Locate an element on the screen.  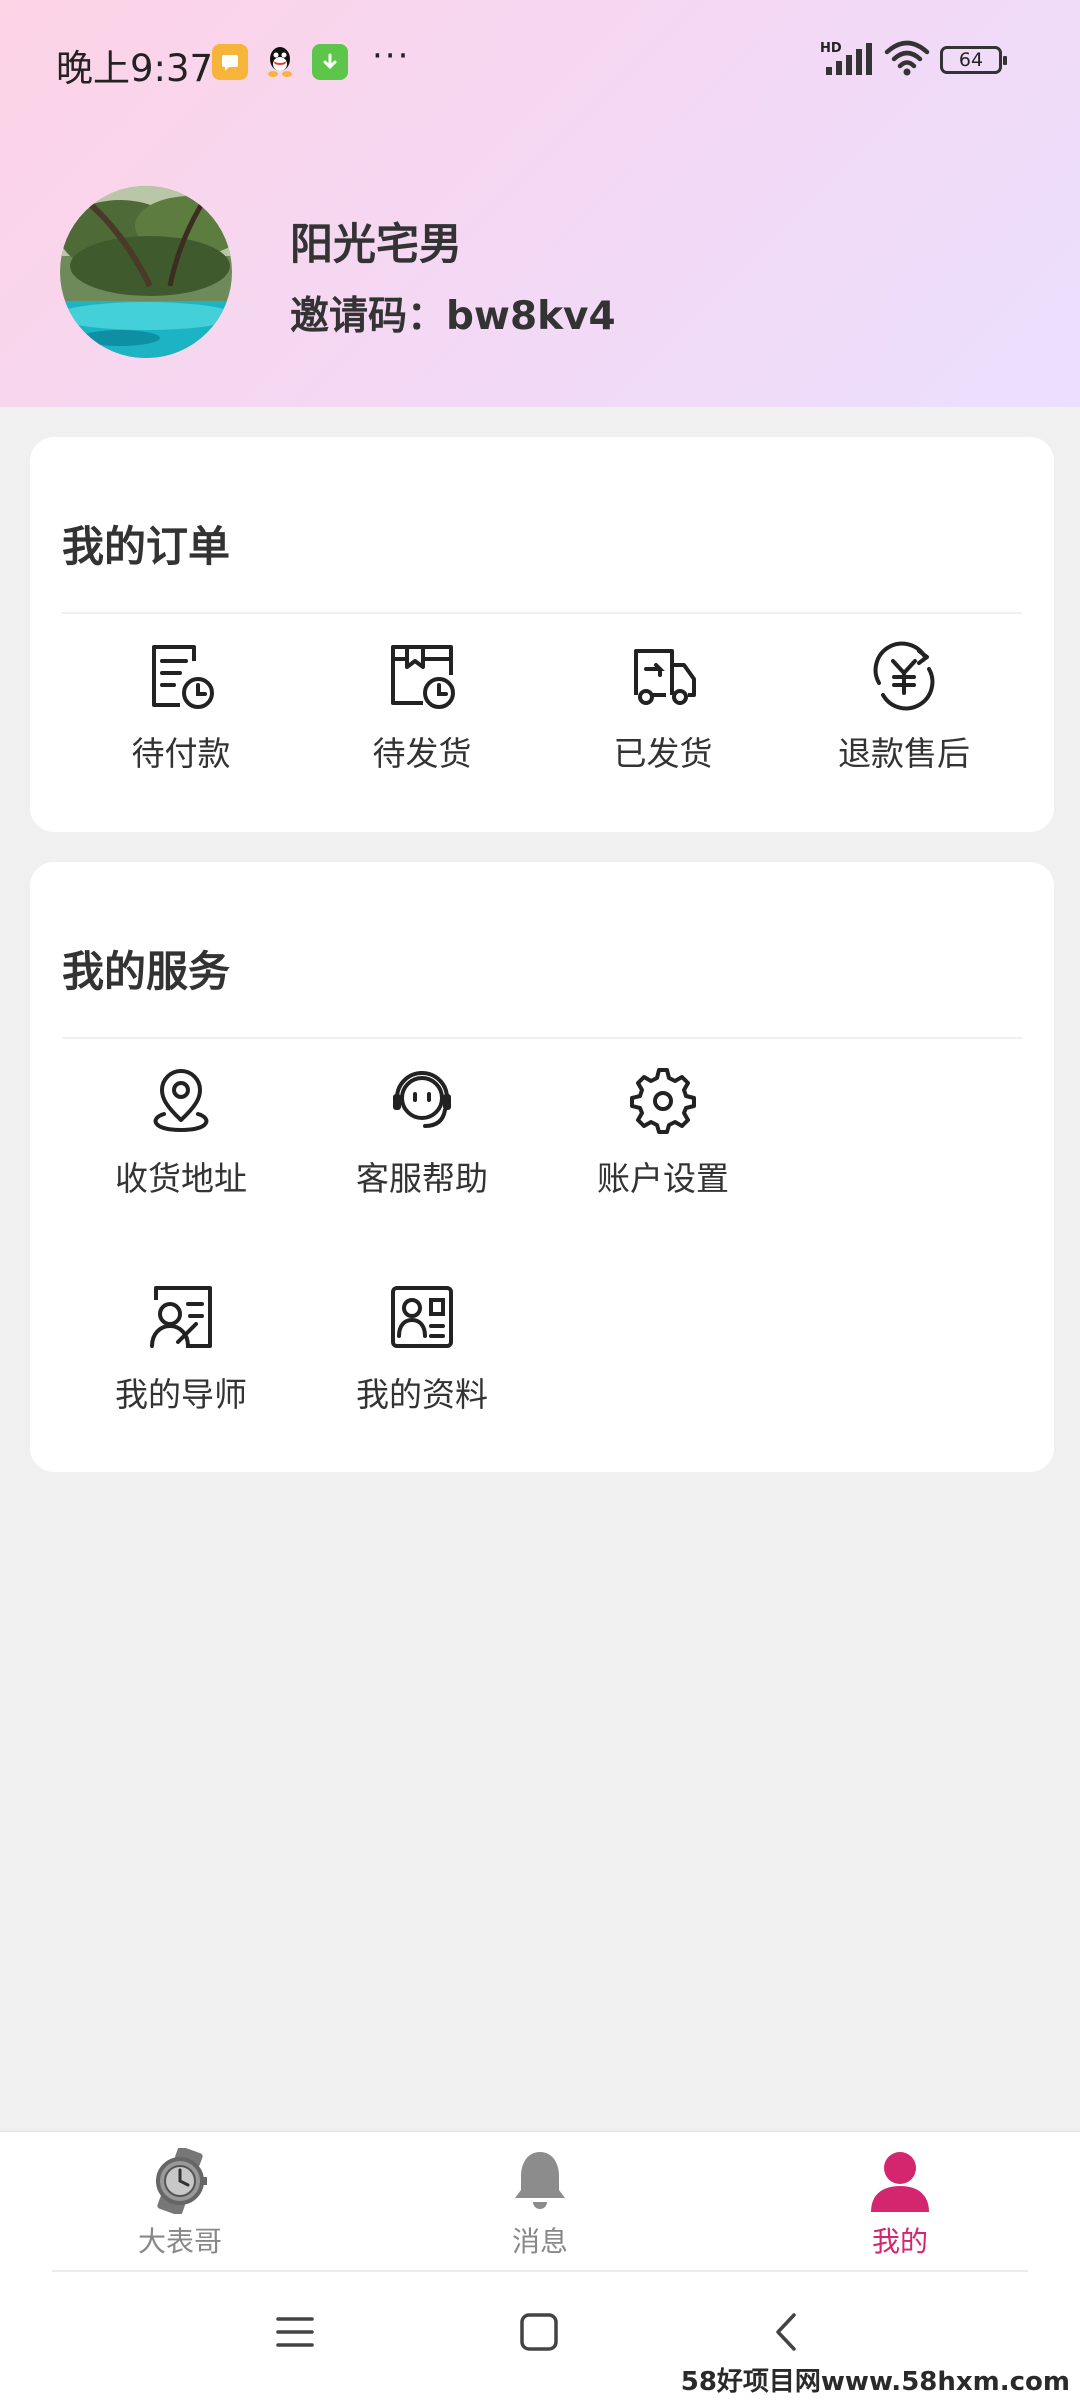
service-label: 我的导师 is located at coordinates (181, 1394).